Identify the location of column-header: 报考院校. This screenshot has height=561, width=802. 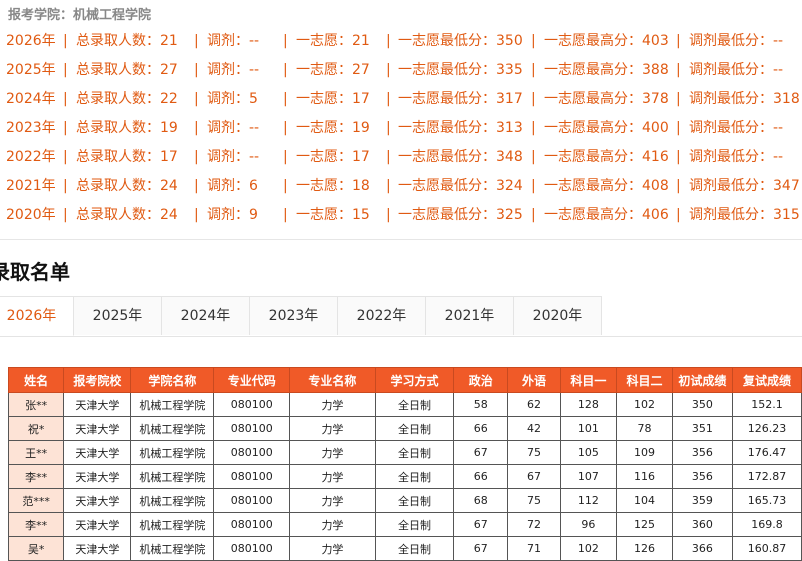
(97, 380).